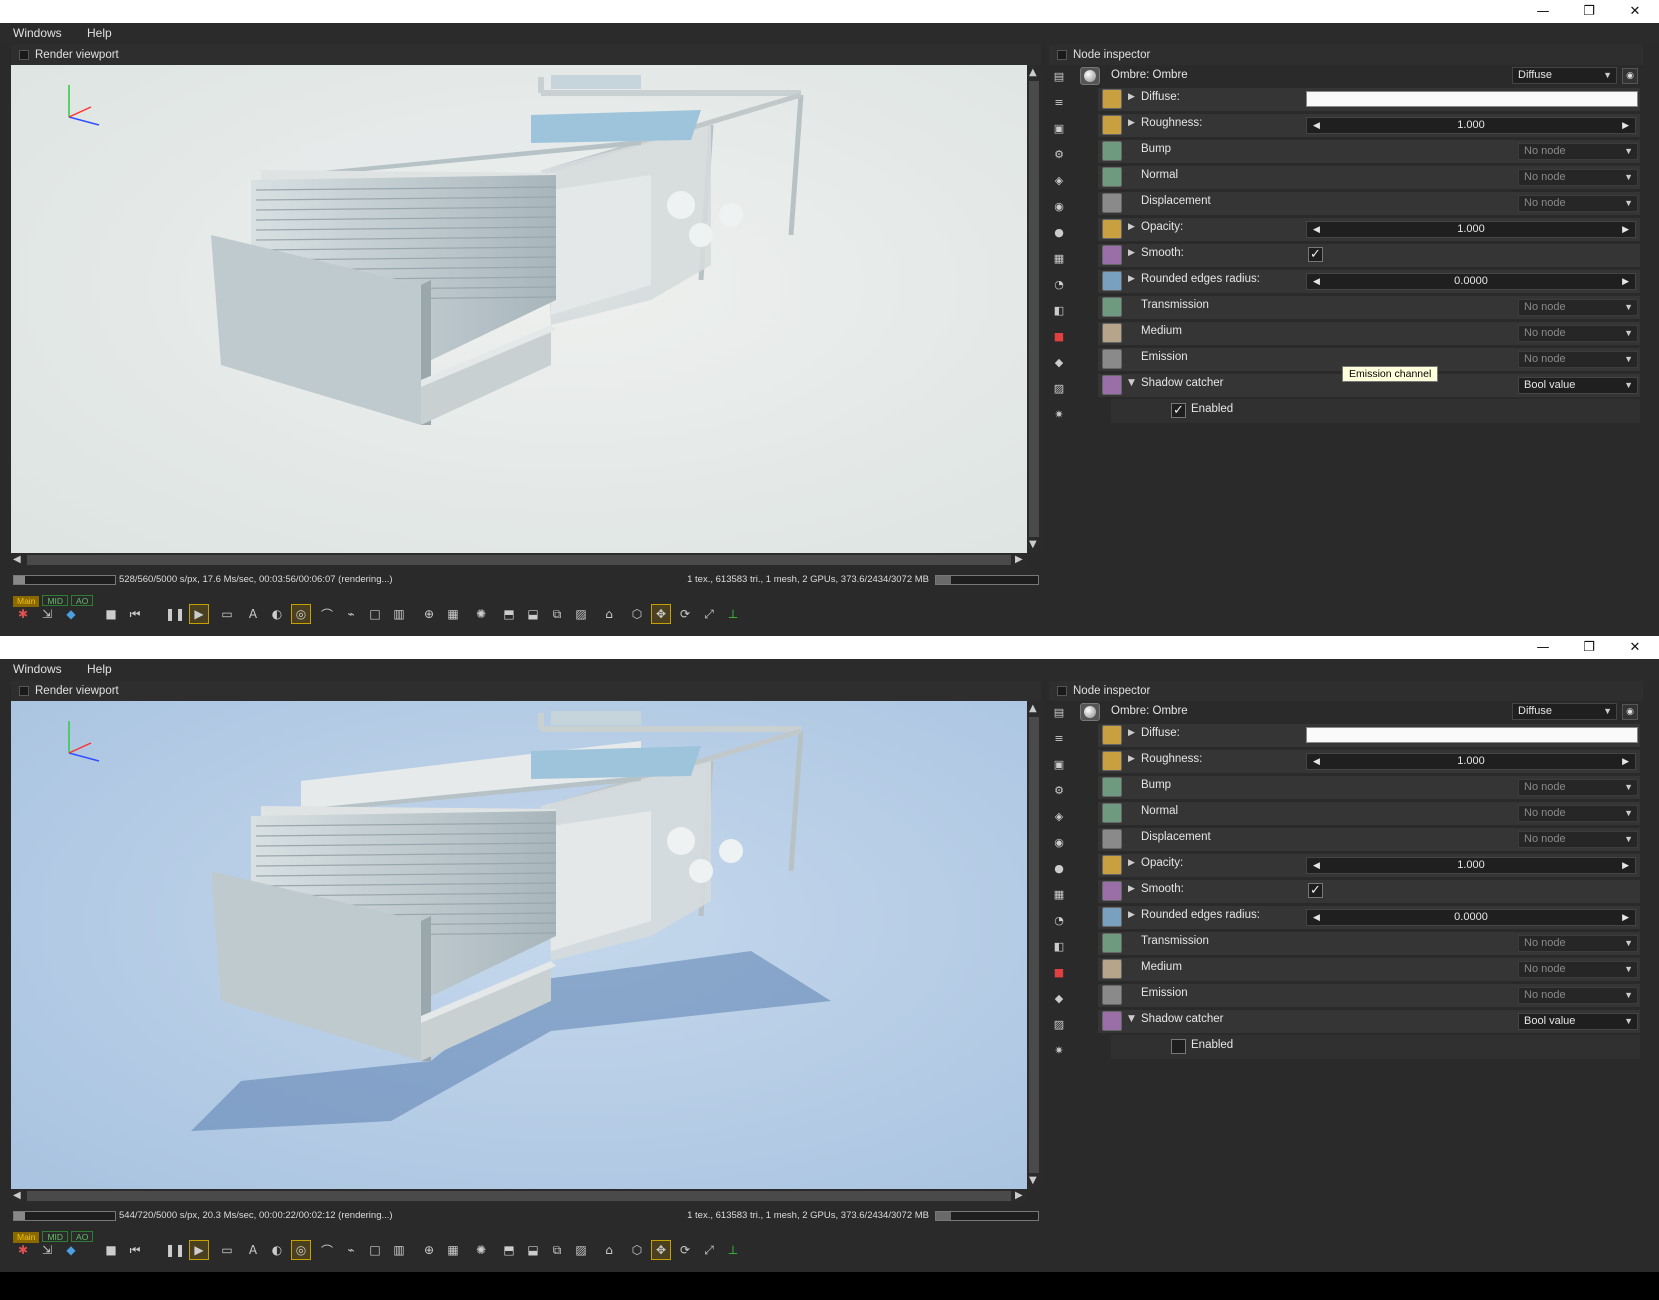  What do you see at coordinates (637, 1250) in the screenshot?
I see `box-icon: ⬡` at bounding box center [637, 1250].